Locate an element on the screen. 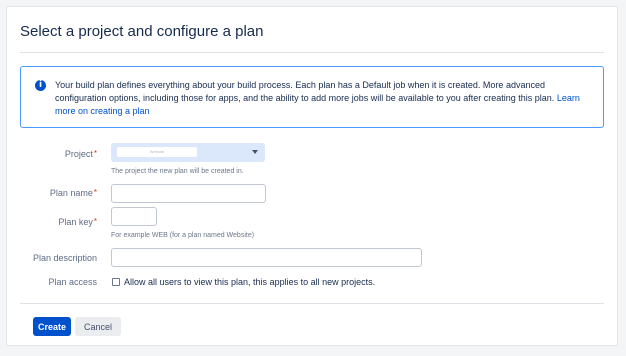 The image size is (626, 356). plan-access-label-text: Plan access is located at coordinates (72, 282).